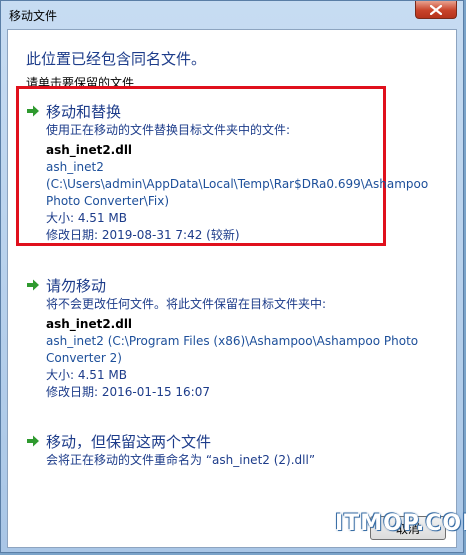 The height and width of the screenshot is (555, 466). I want to click on file-path-line: ash_inet2, so click(75, 167).